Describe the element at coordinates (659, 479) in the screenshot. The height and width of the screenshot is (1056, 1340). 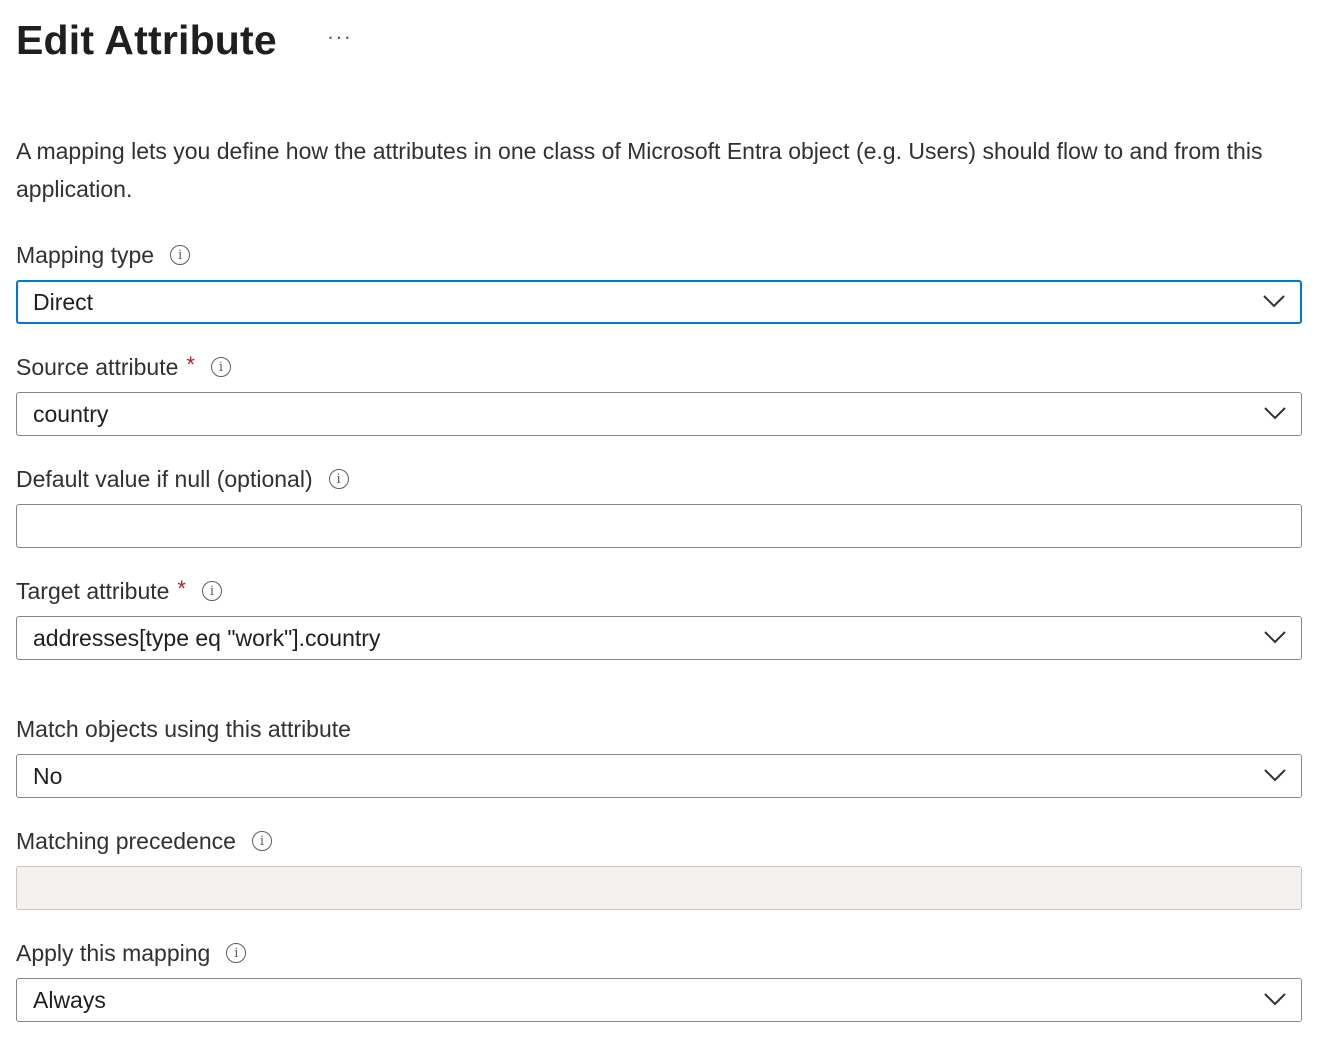
I see `default-value-label-row: Default value if null (optional) i` at that location.